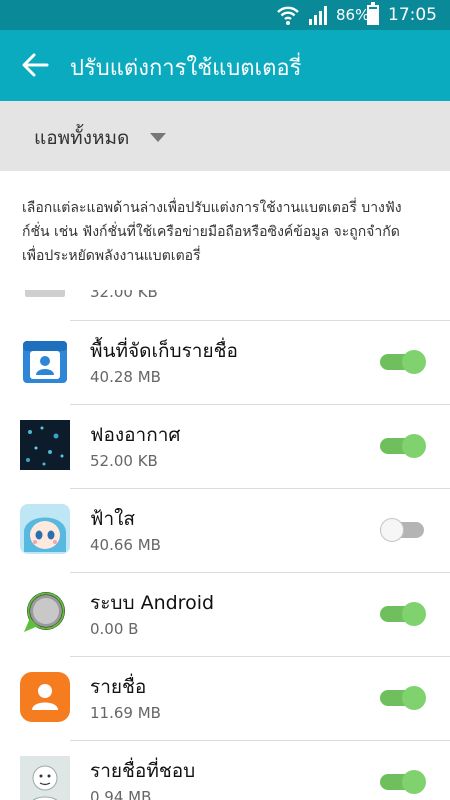 The height and width of the screenshot is (800, 450). I want to click on app-size: 0.00 B, so click(114, 629).